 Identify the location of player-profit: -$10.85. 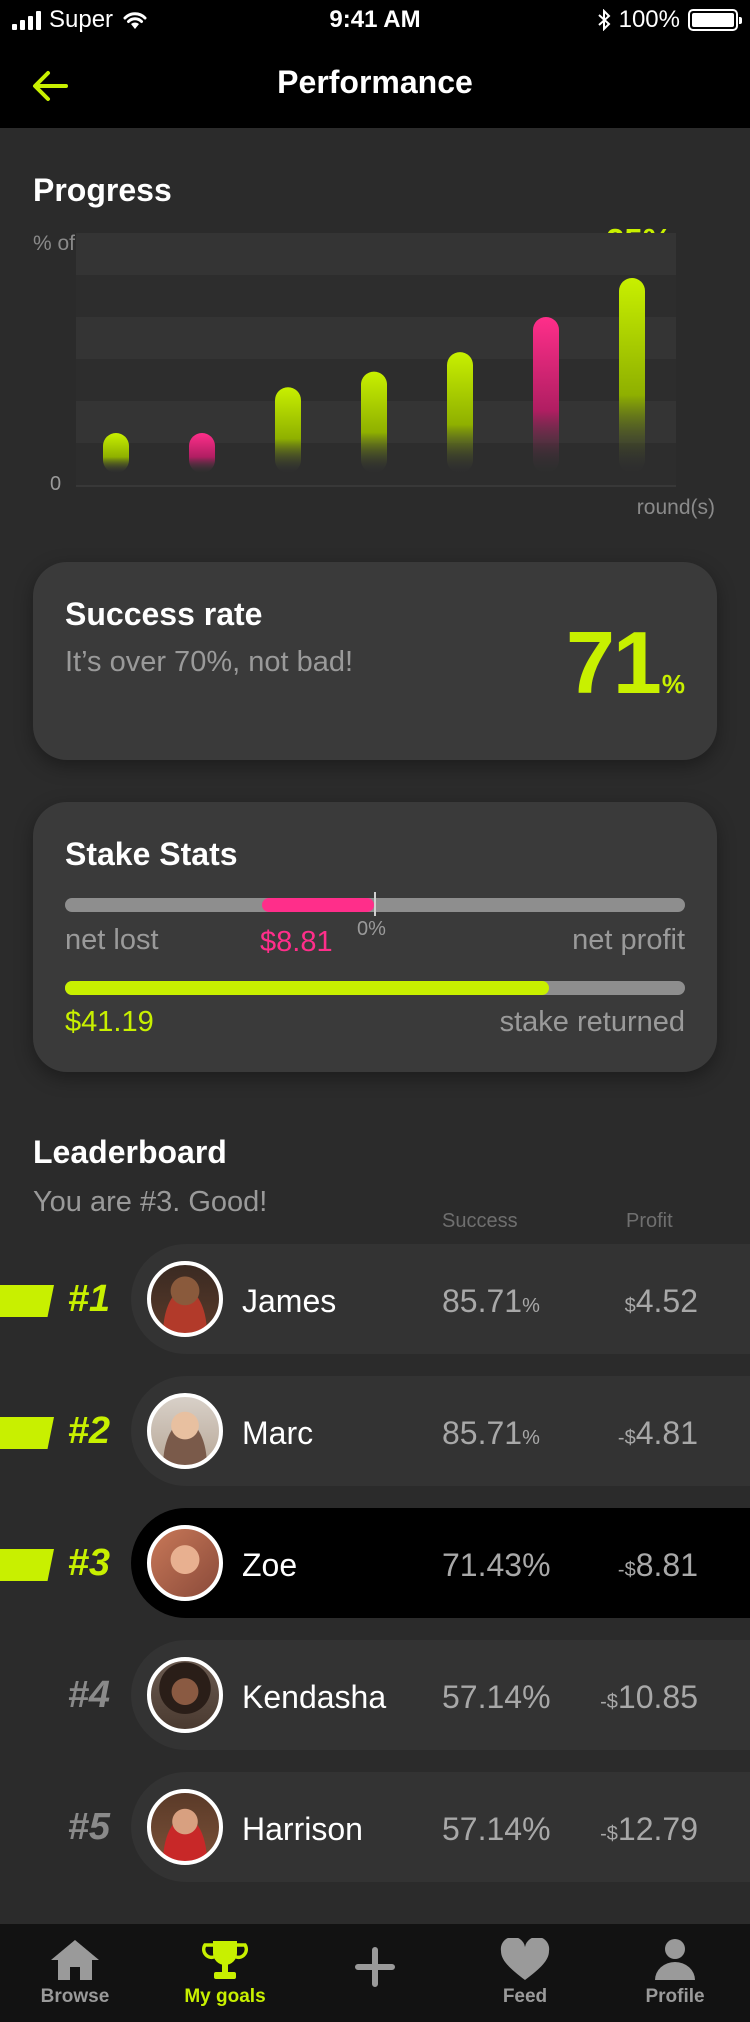
(649, 1697).